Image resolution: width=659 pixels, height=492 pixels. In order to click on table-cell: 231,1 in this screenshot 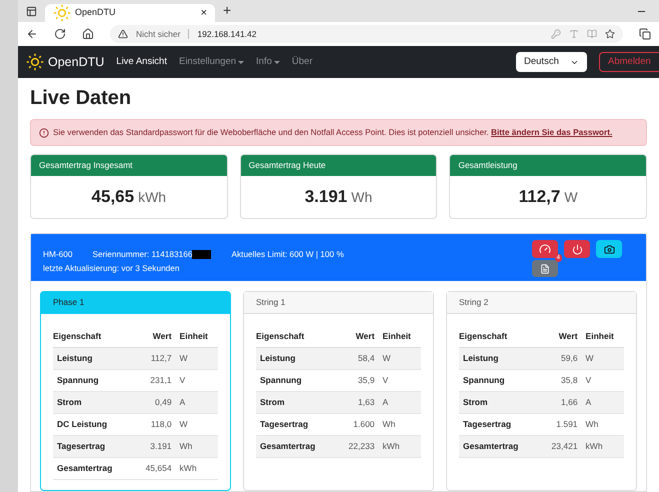, I will do `click(156, 380)`.